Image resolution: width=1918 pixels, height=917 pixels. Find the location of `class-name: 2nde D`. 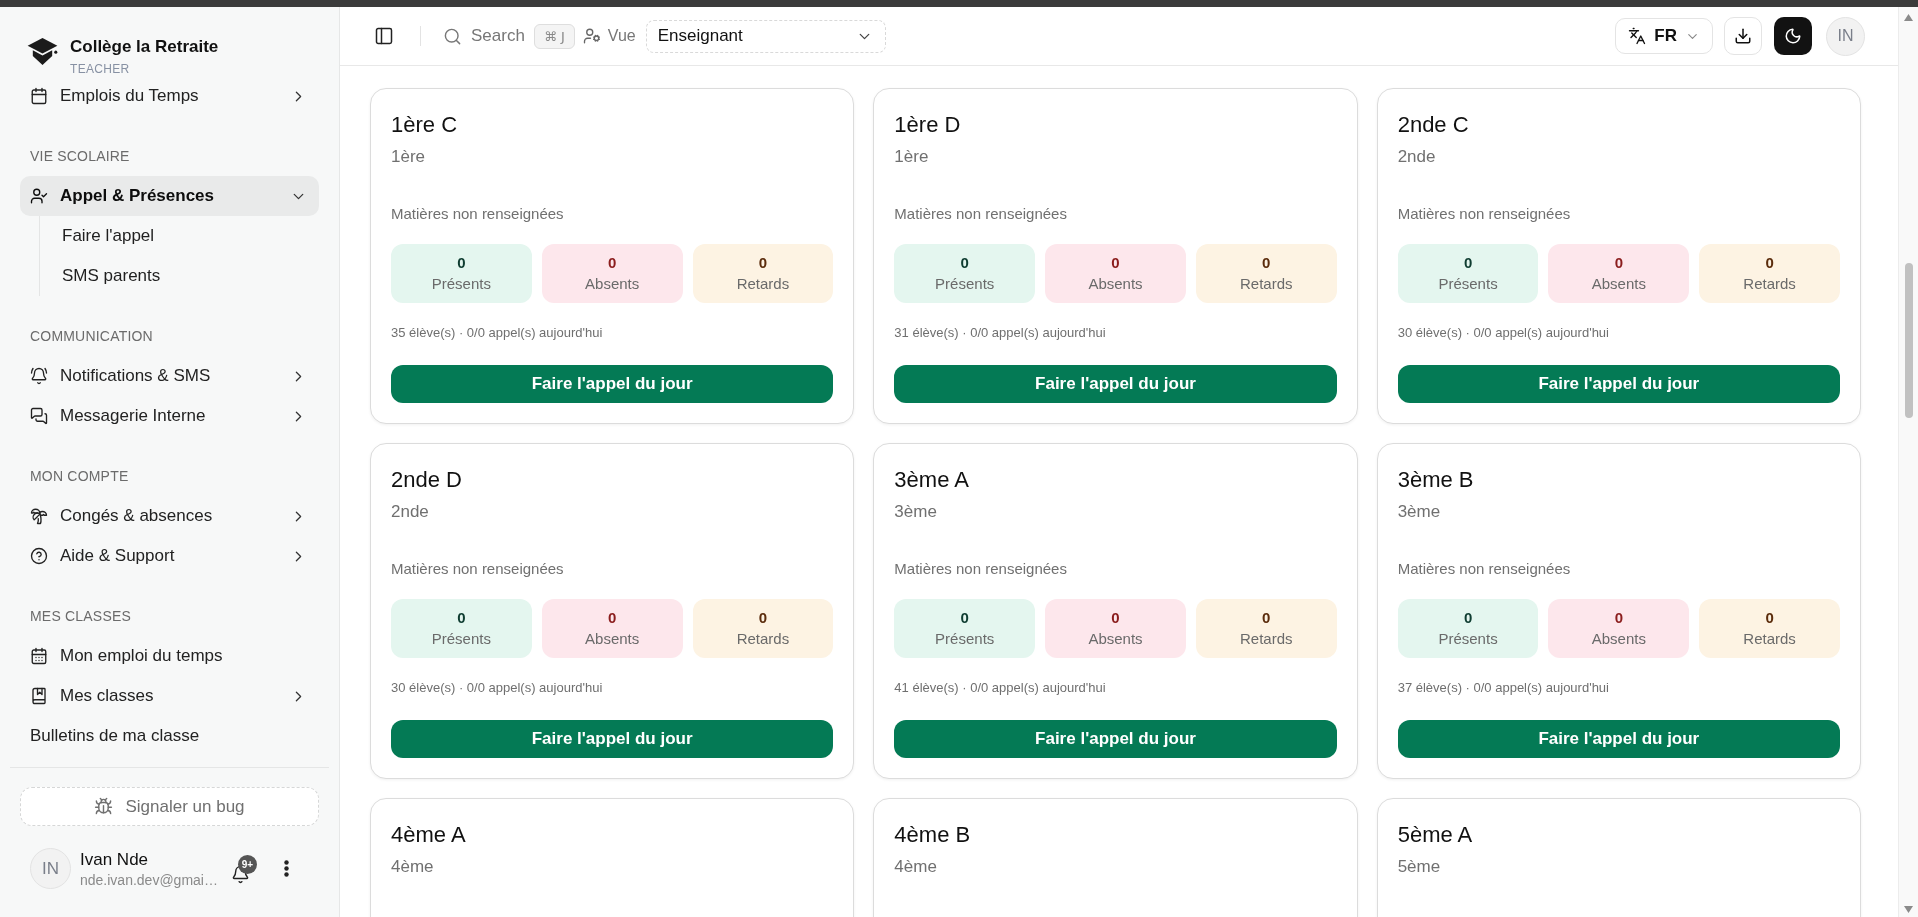

class-name: 2nde D is located at coordinates (426, 480).